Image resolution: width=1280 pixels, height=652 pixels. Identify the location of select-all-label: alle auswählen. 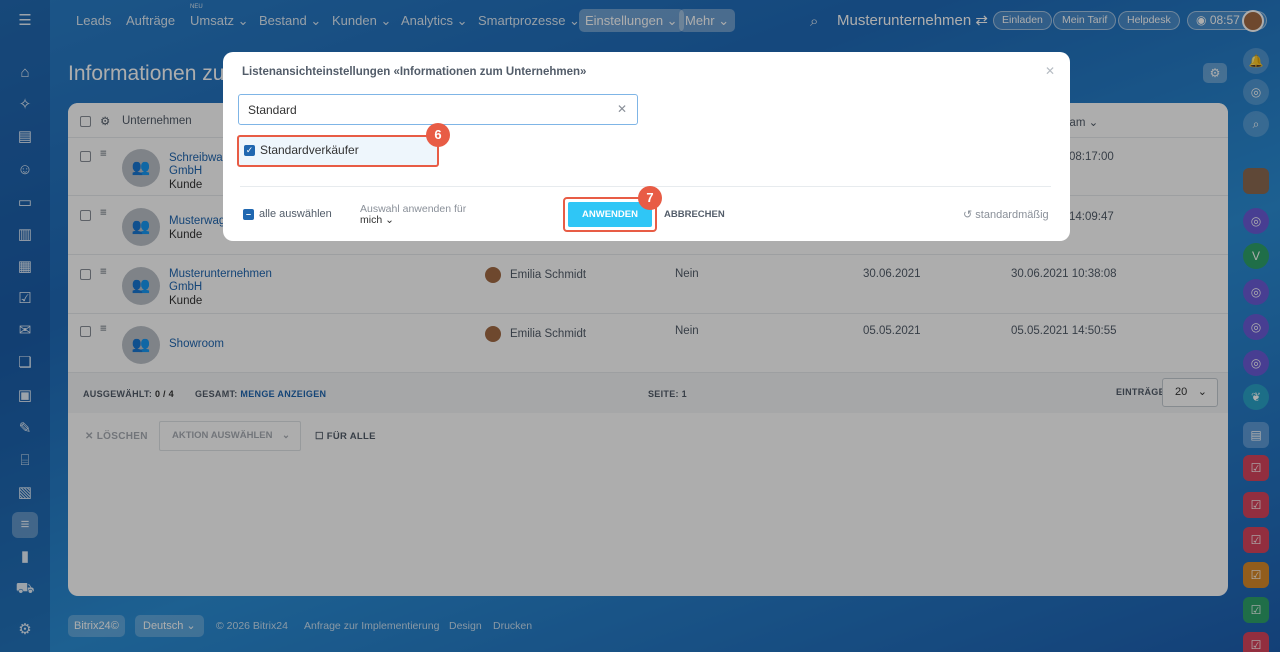
(295, 214).